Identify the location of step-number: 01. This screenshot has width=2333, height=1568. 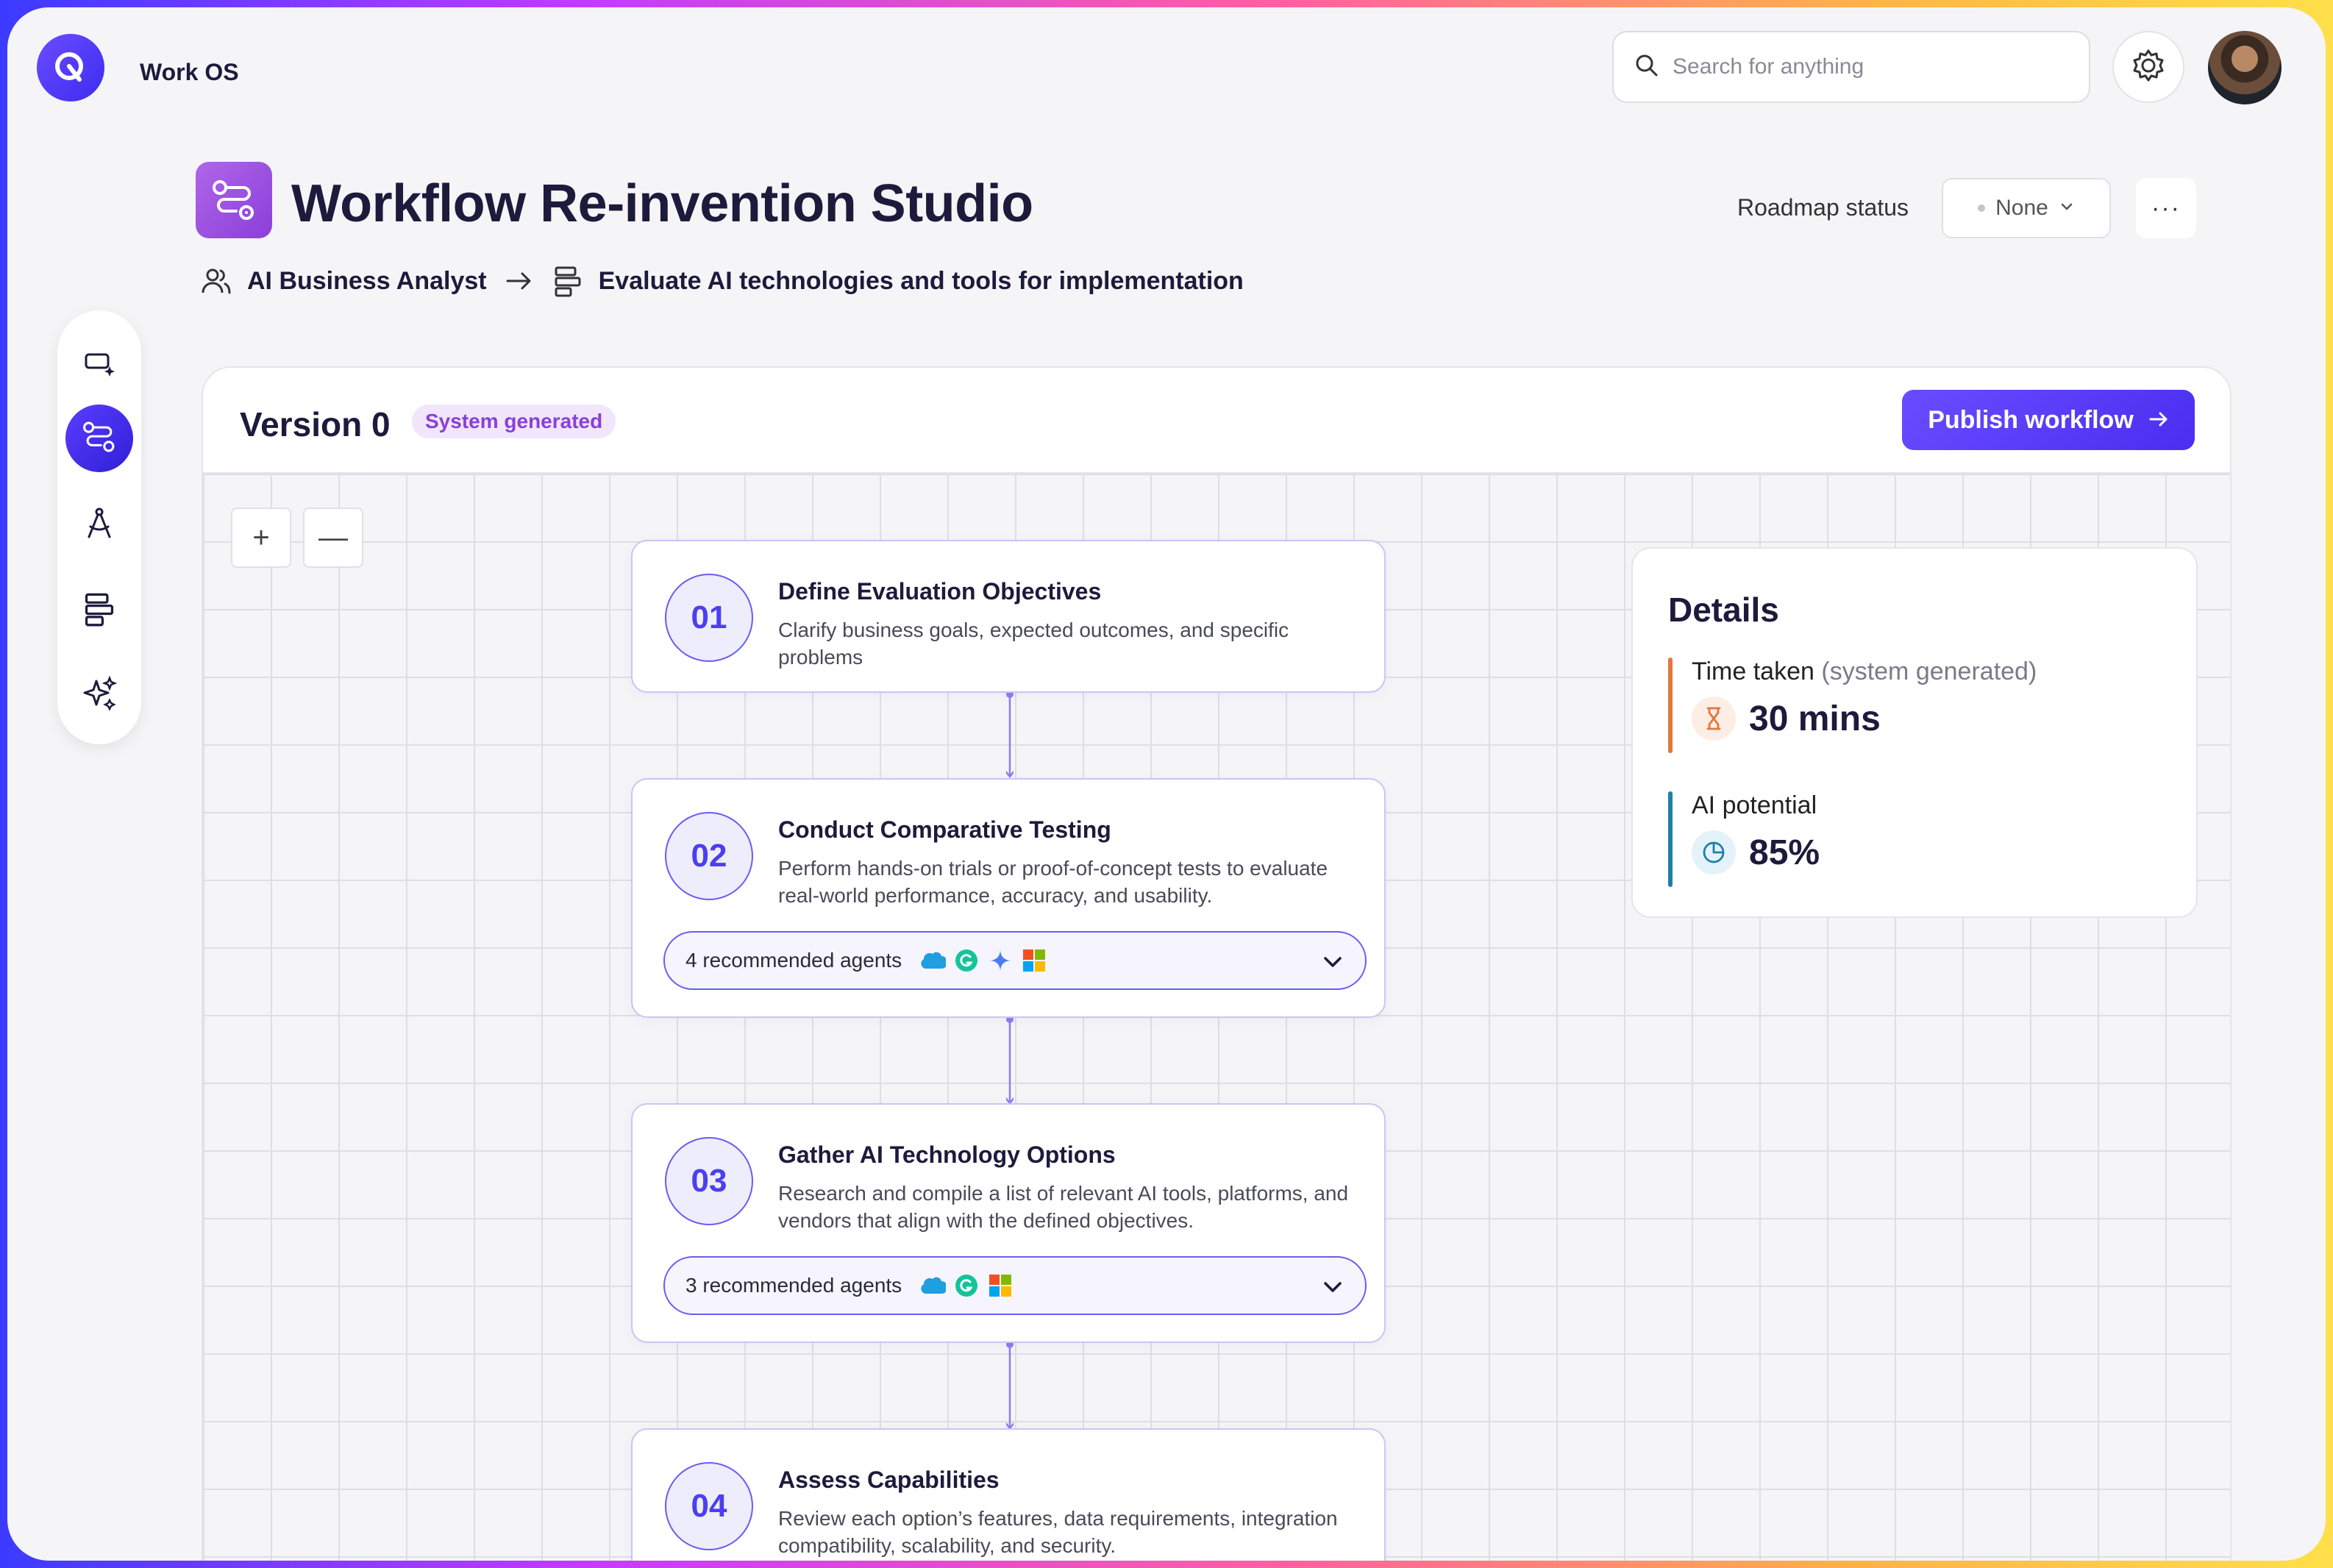
(709, 618).